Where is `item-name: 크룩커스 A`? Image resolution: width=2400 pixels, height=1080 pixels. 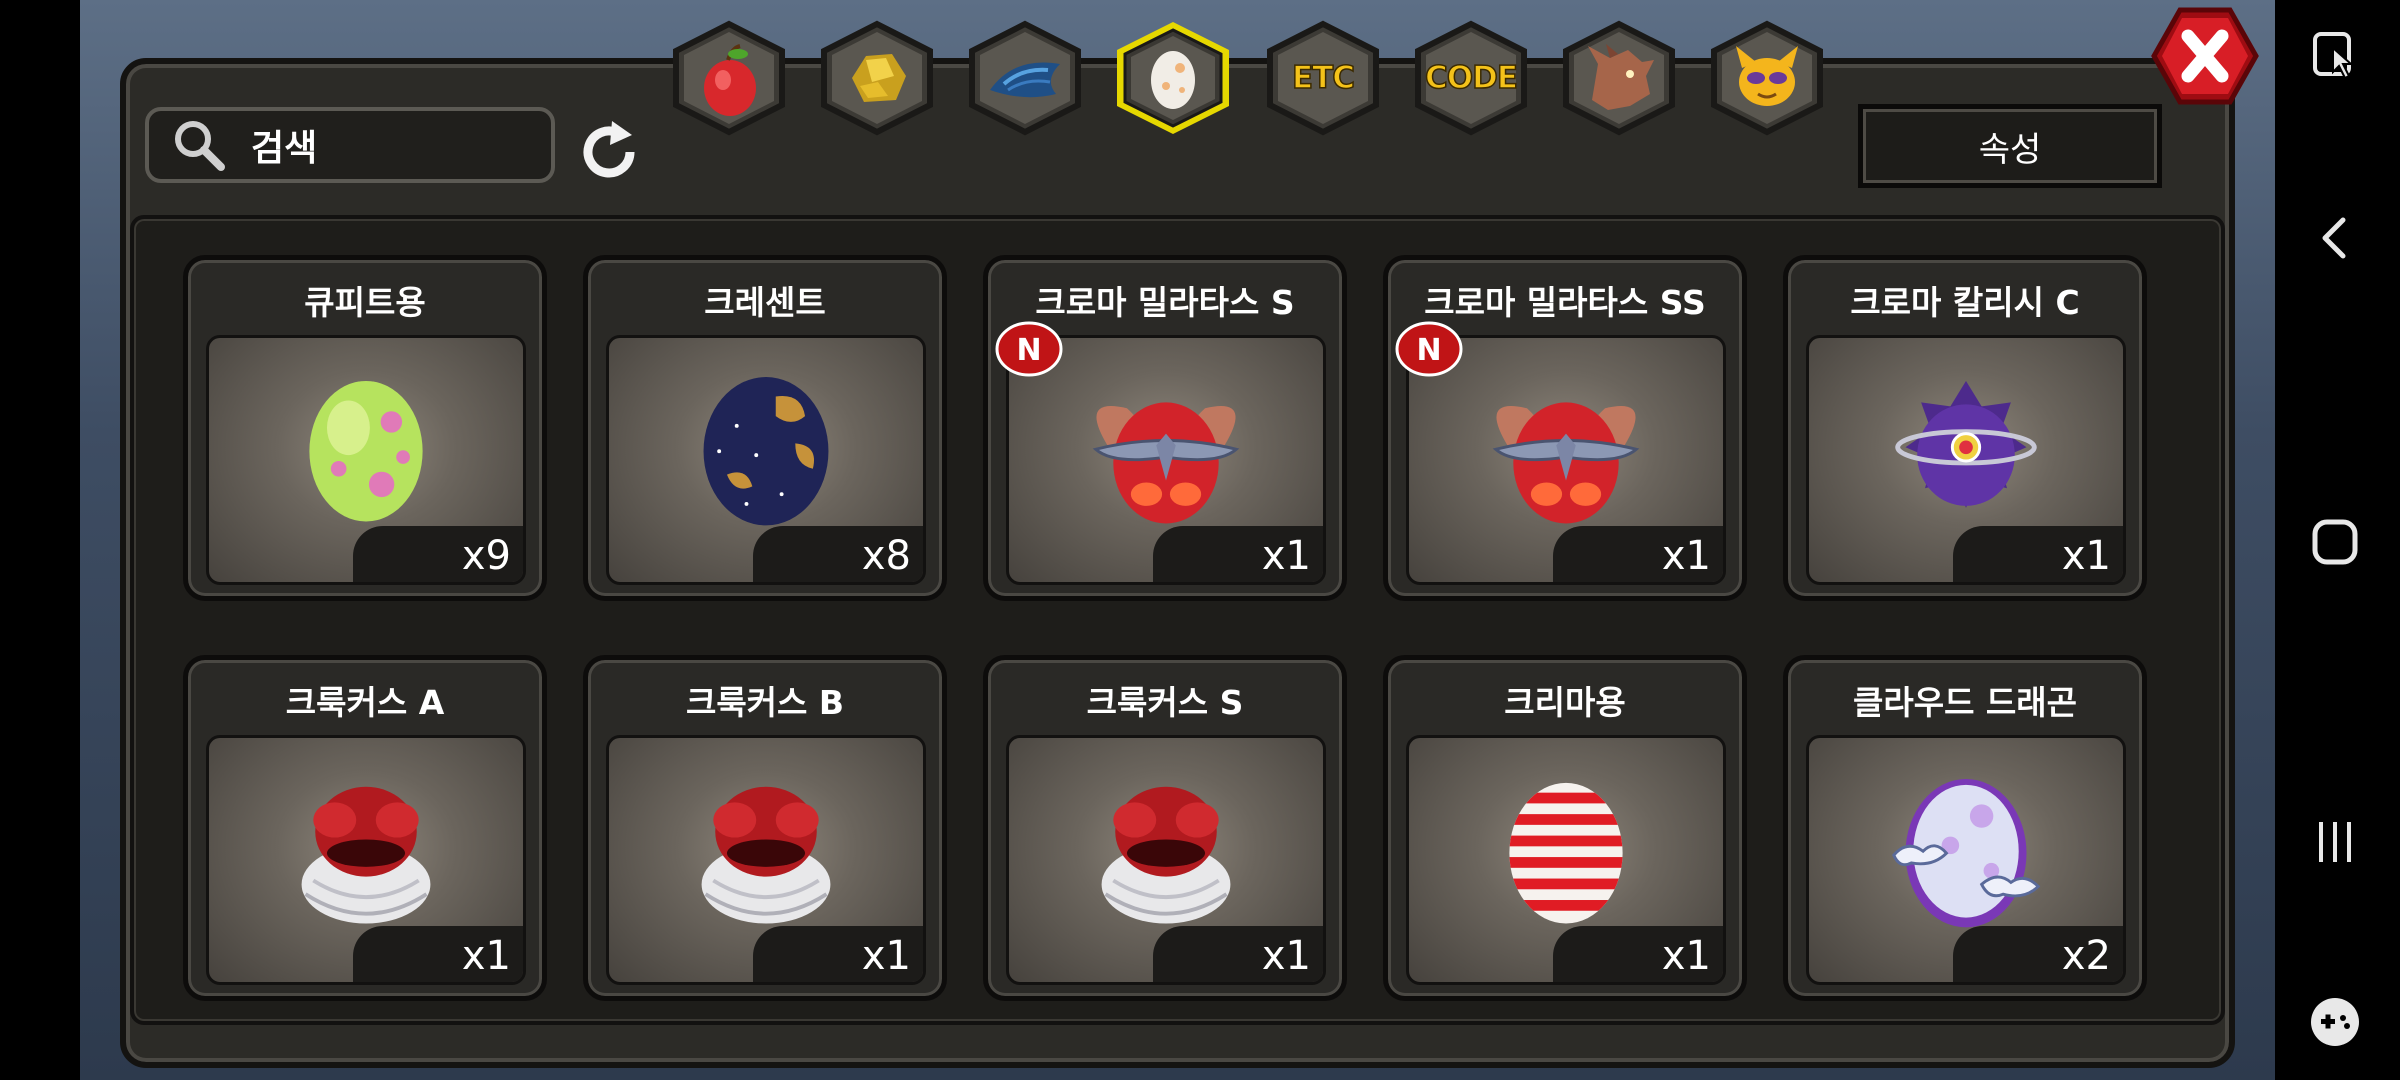 item-name: 크룩커스 A is located at coordinates (365, 702).